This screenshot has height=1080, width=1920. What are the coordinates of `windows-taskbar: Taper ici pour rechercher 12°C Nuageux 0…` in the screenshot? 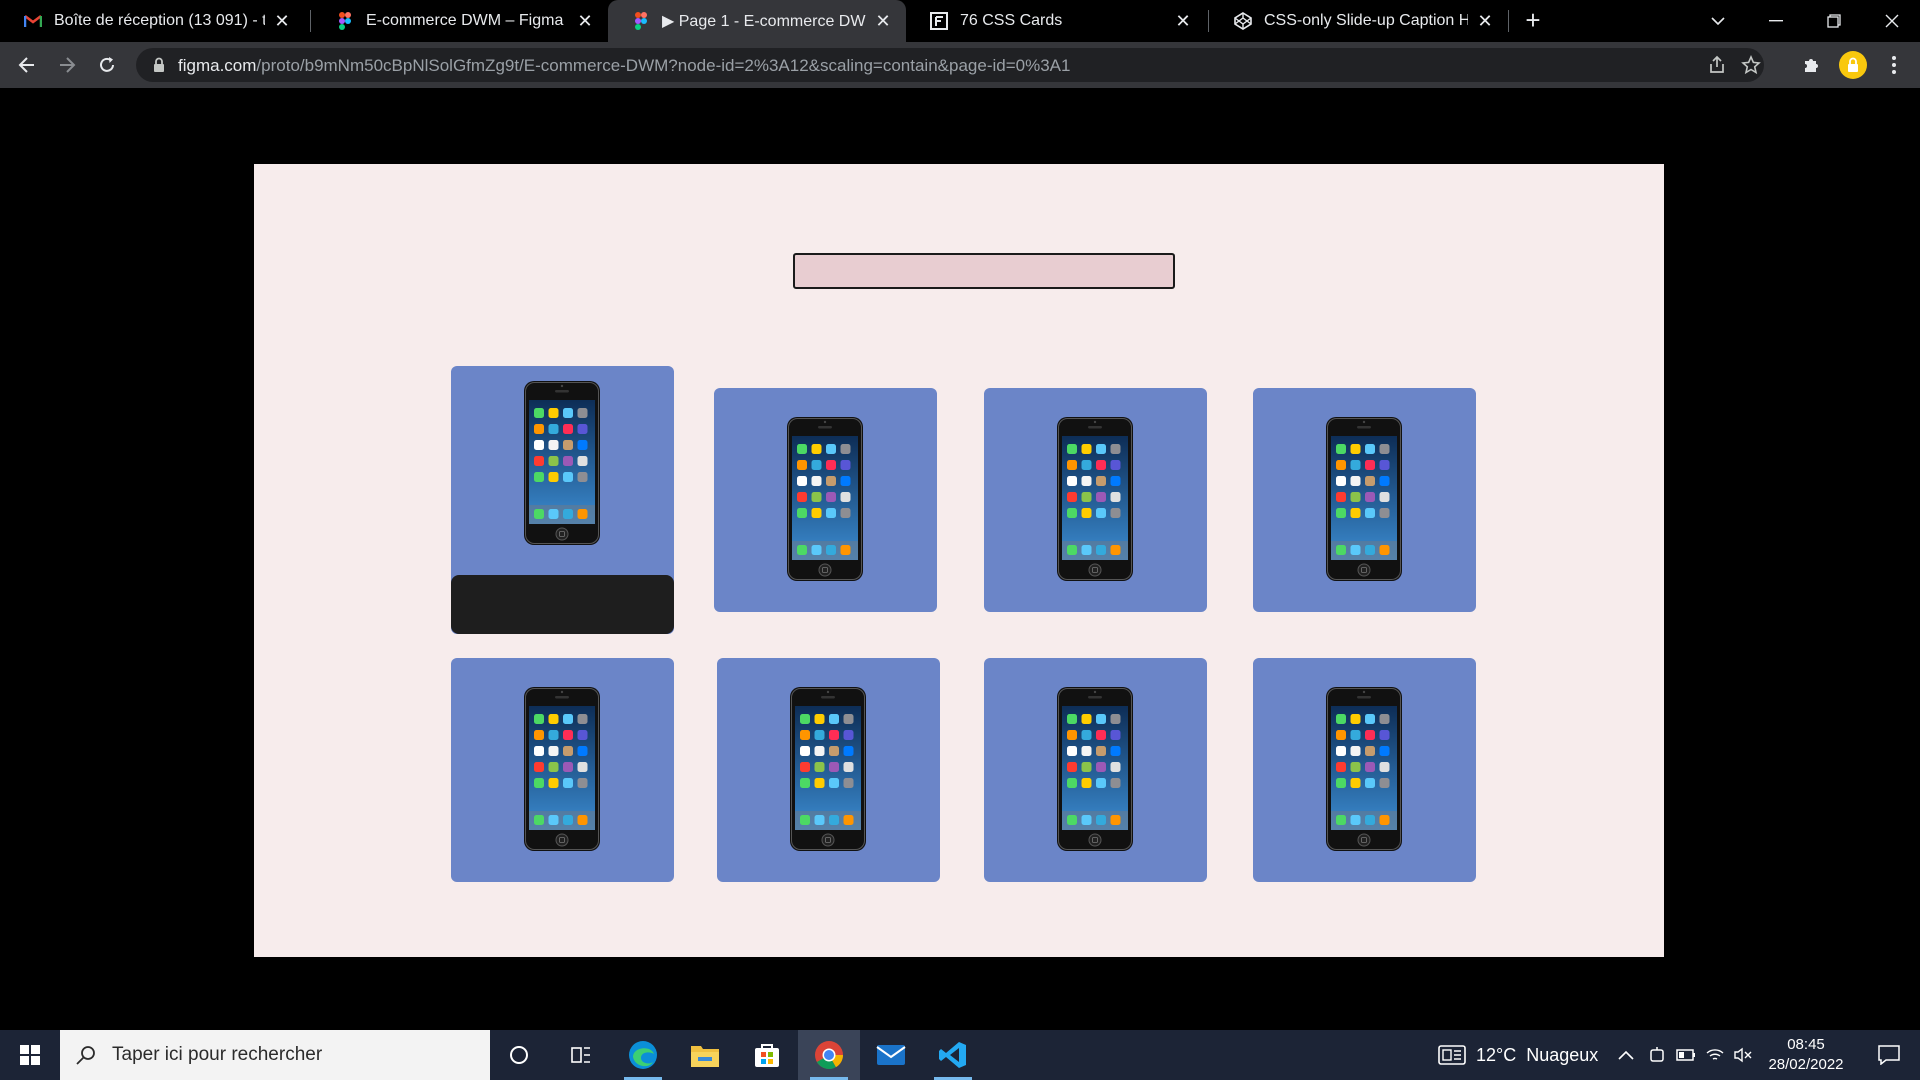 It's located at (960, 1055).